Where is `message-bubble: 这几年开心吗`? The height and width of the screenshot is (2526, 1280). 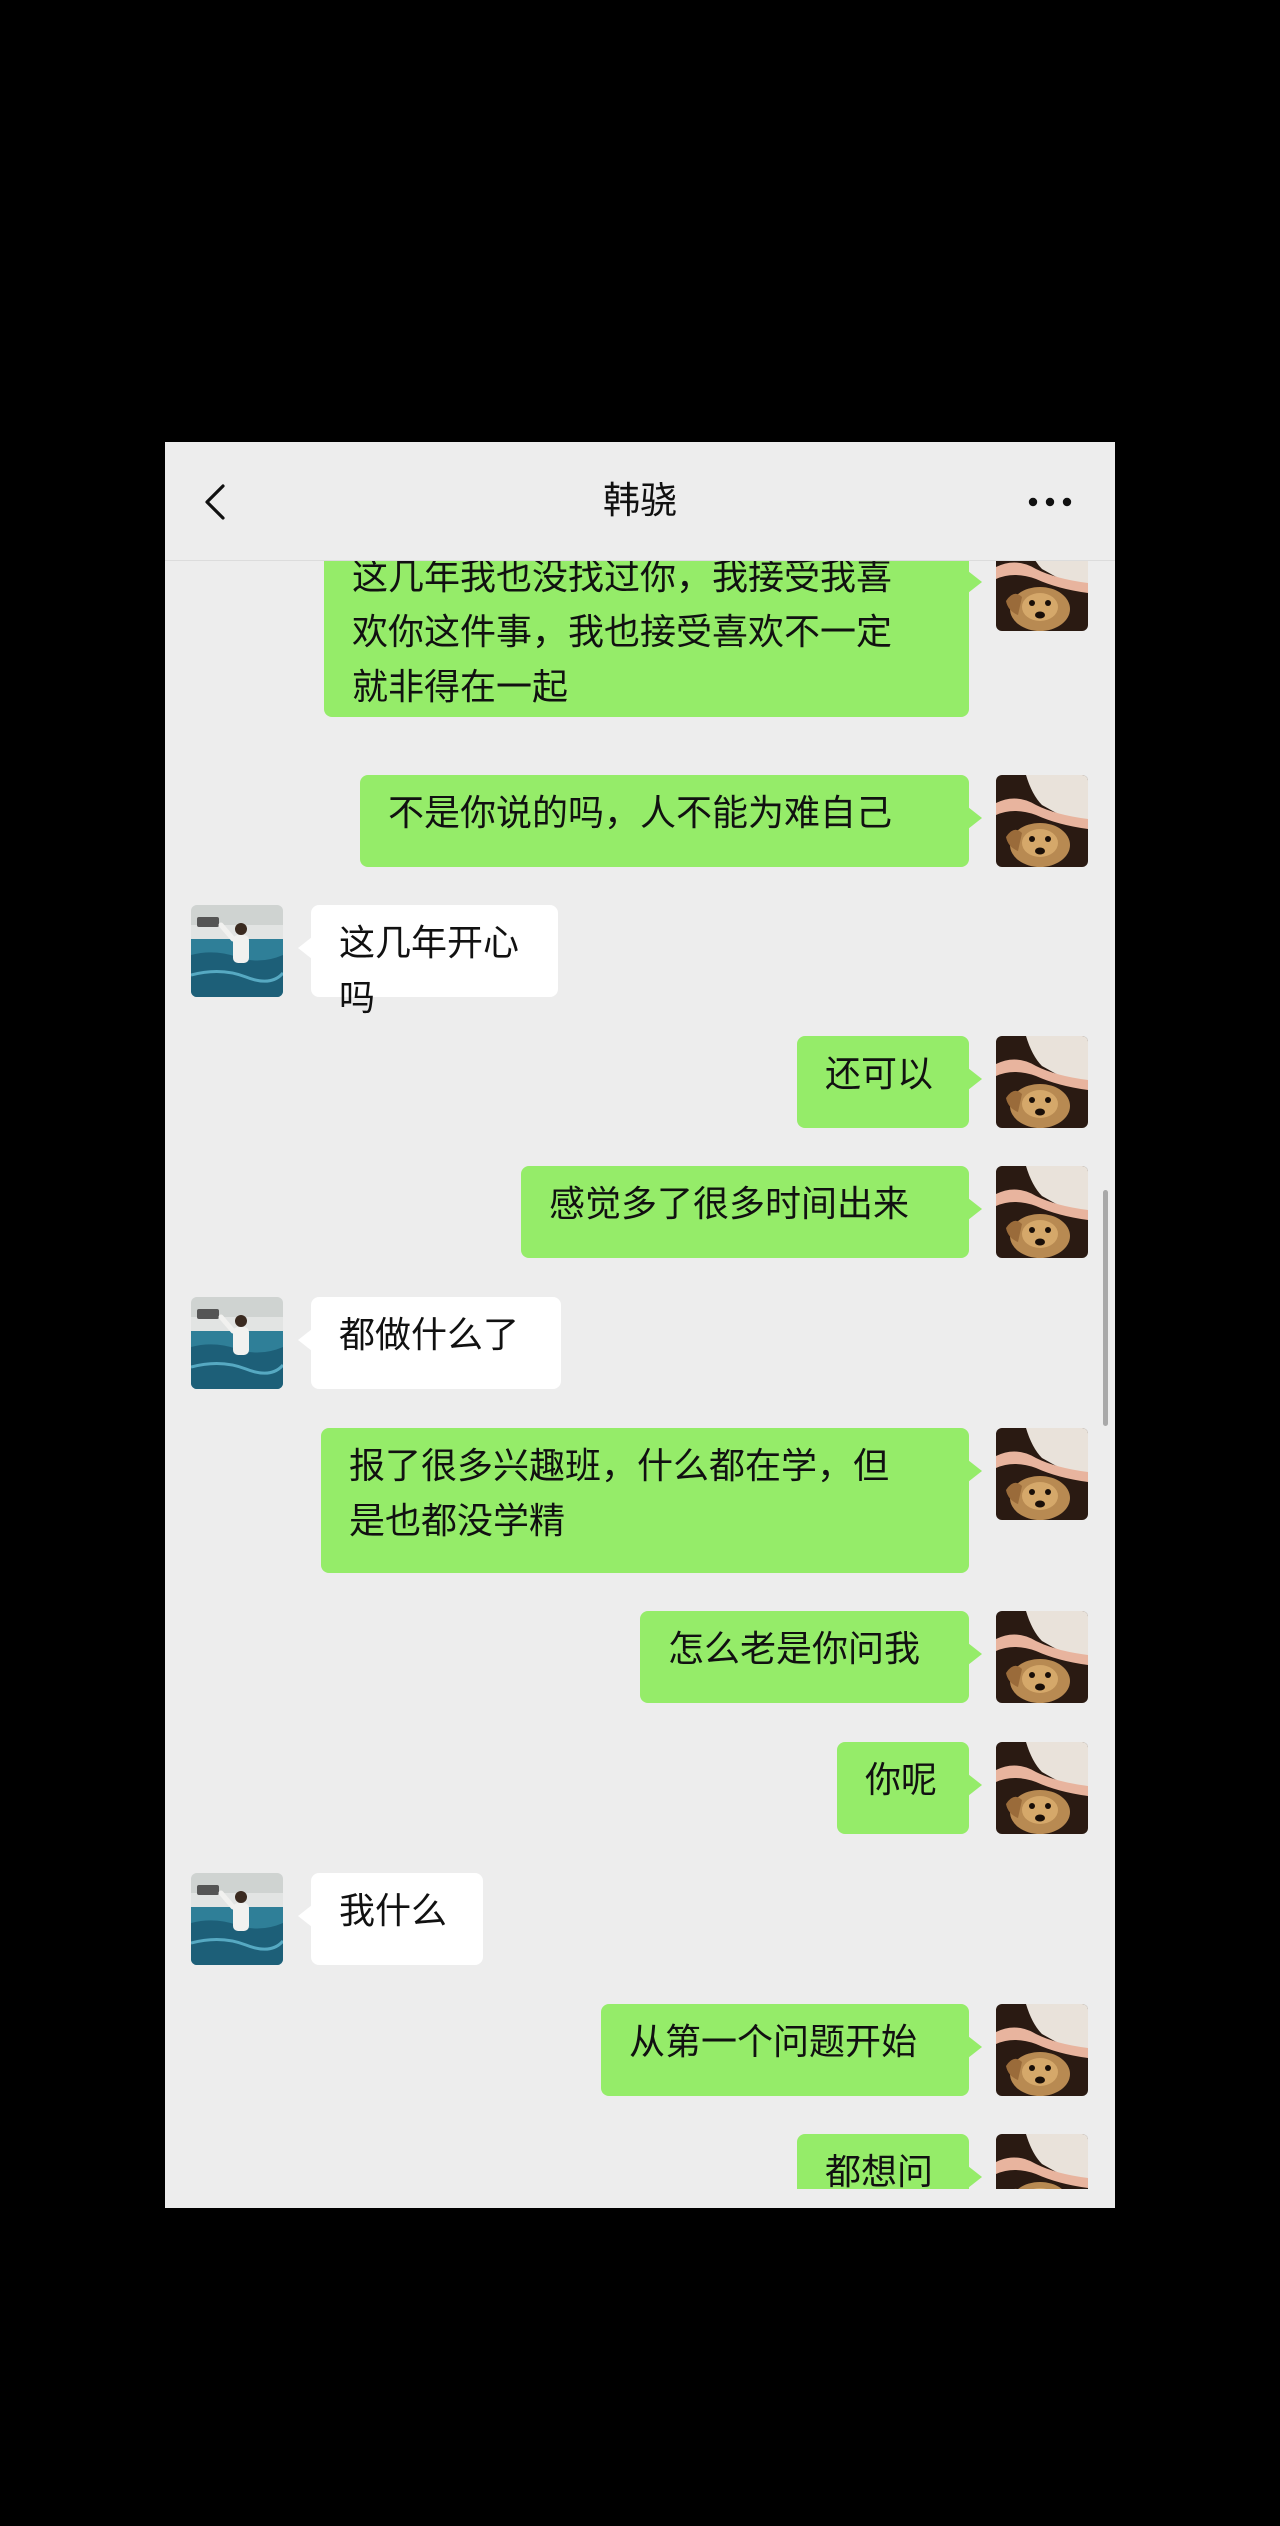
message-bubble: 这几年开心吗 is located at coordinates (428, 962).